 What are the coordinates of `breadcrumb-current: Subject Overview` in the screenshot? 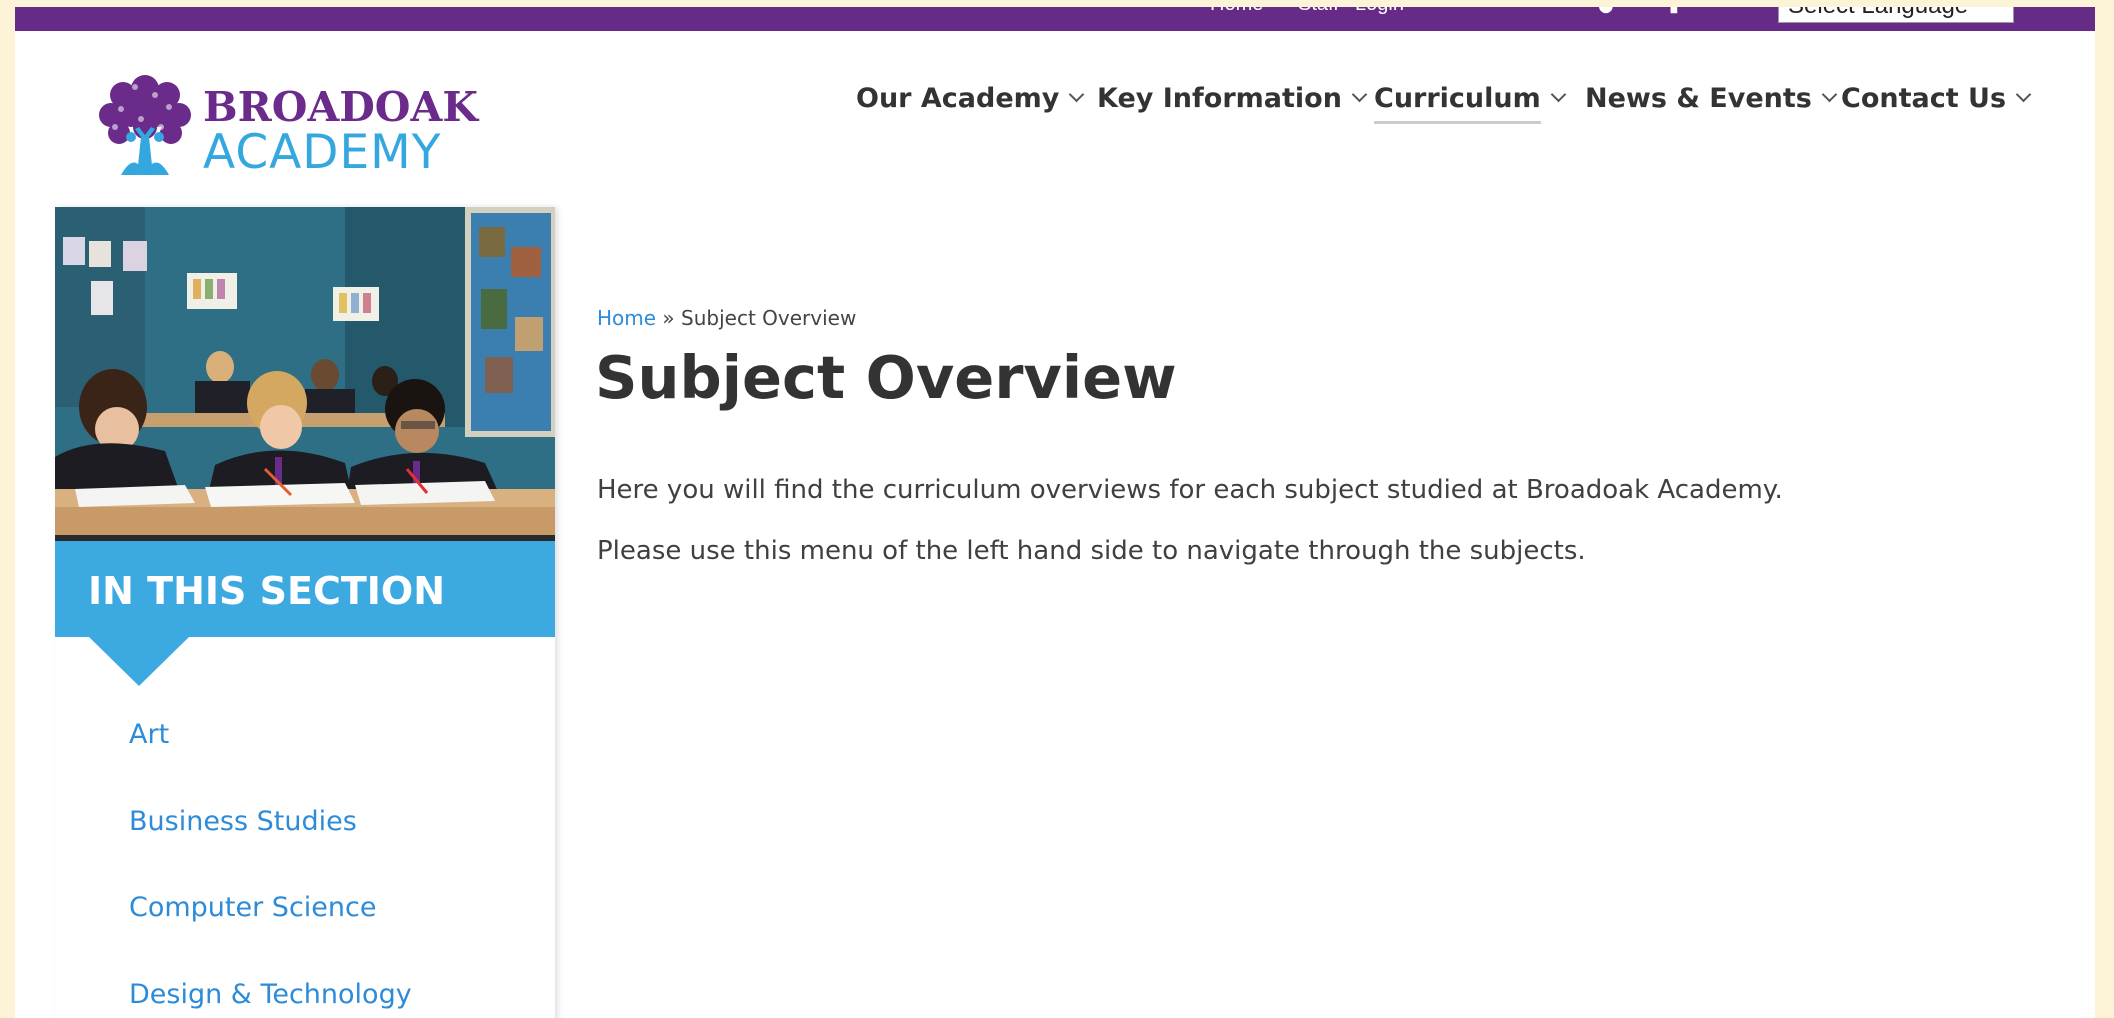 It's located at (769, 318).